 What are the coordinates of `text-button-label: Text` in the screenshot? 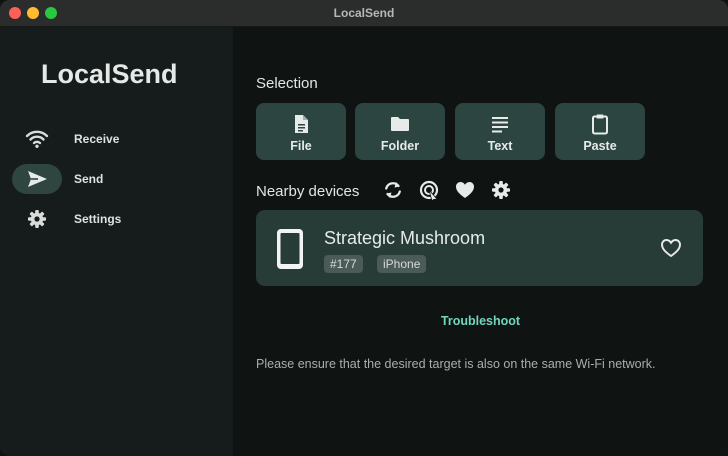 It's located at (500, 146).